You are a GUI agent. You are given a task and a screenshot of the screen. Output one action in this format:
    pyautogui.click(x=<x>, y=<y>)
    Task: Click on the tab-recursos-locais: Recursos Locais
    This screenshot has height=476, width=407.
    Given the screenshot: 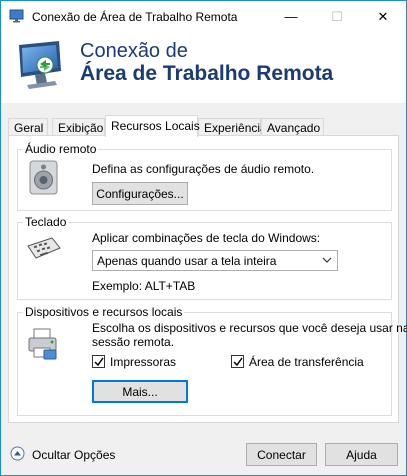 What is the action you would take?
    pyautogui.click(x=152, y=126)
    